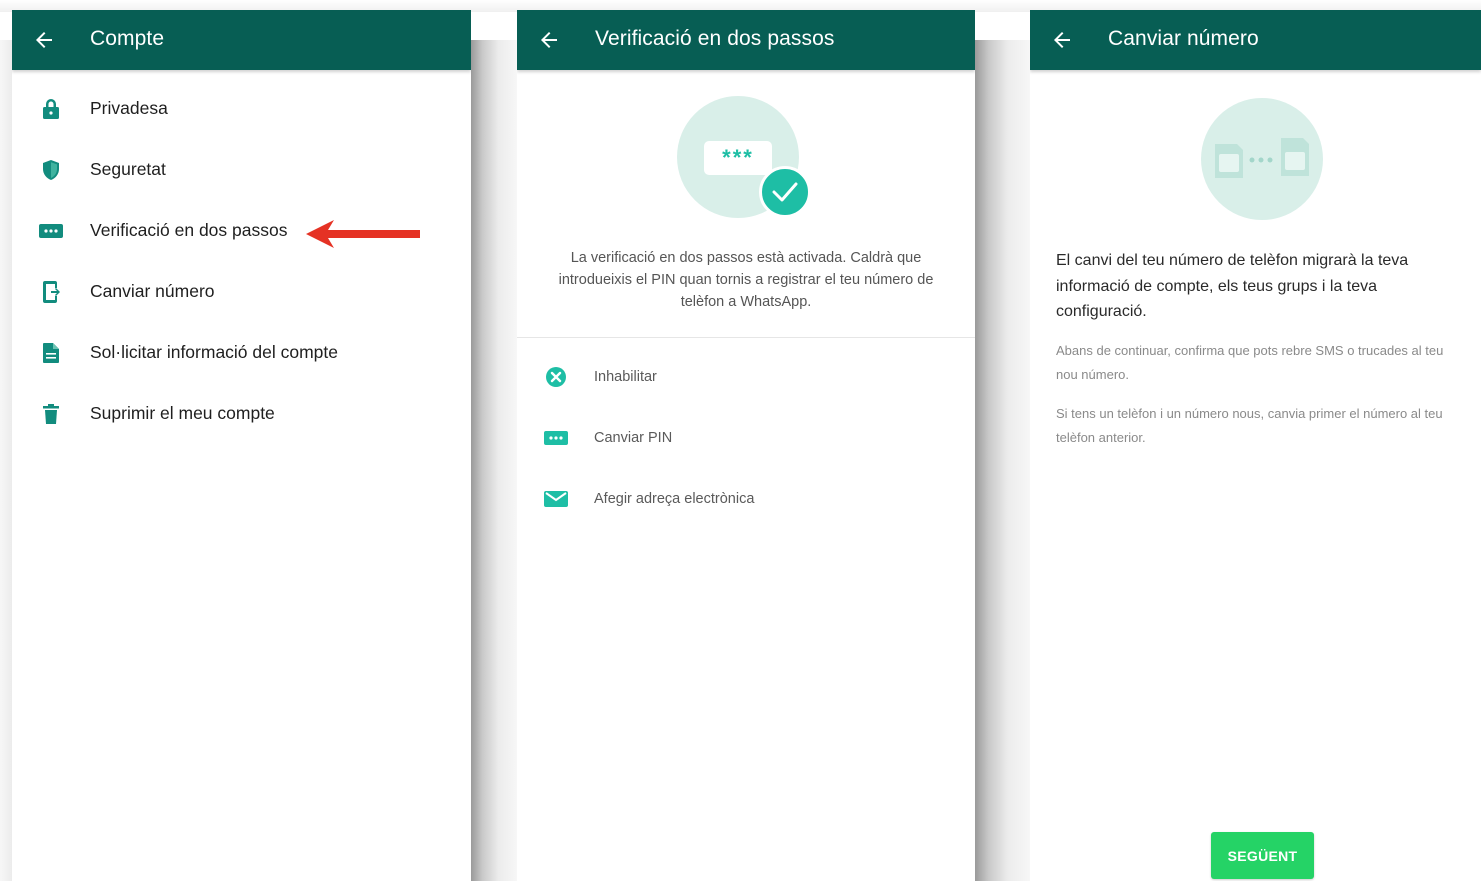 This screenshot has height=881, width=1481. Describe the element at coordinates (746, 376) in the screenshot. I see `option-disable: Inhabilitar` at that location.